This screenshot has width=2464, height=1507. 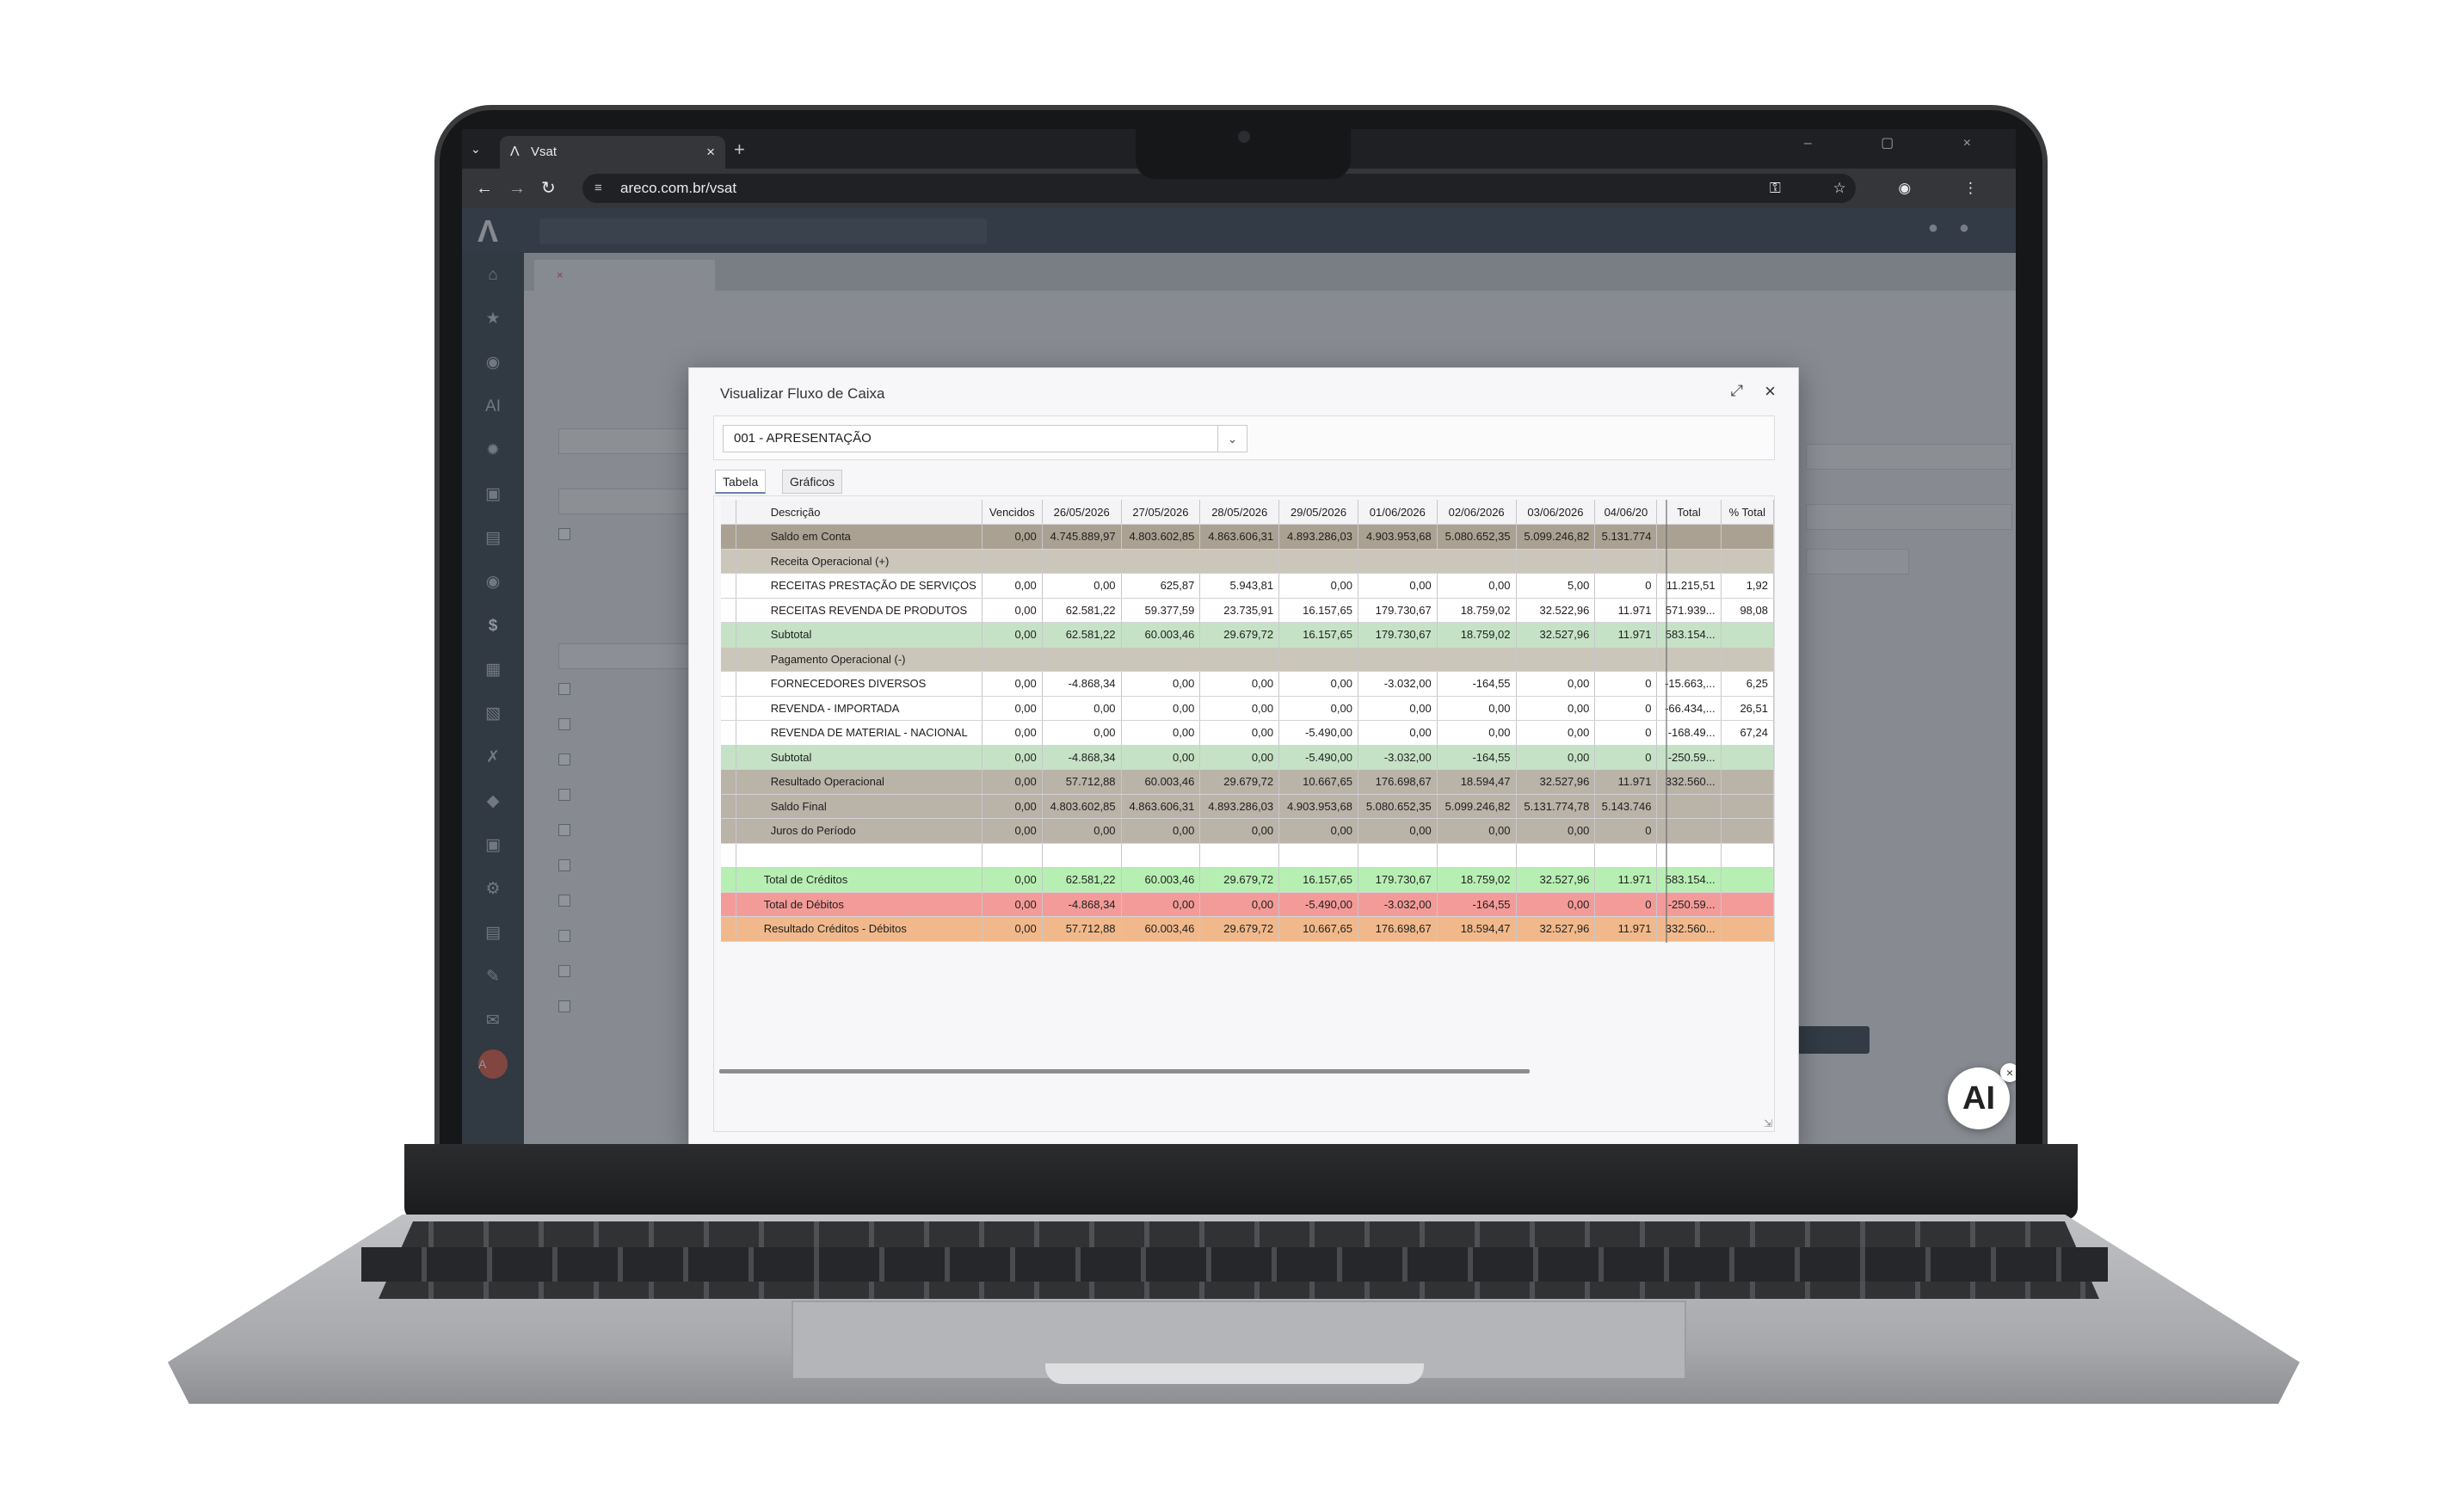 What do you see at coordinates (740, 150) in the screenshot?
I see `new-tab-icon: +` at bounding box center [740, 150].